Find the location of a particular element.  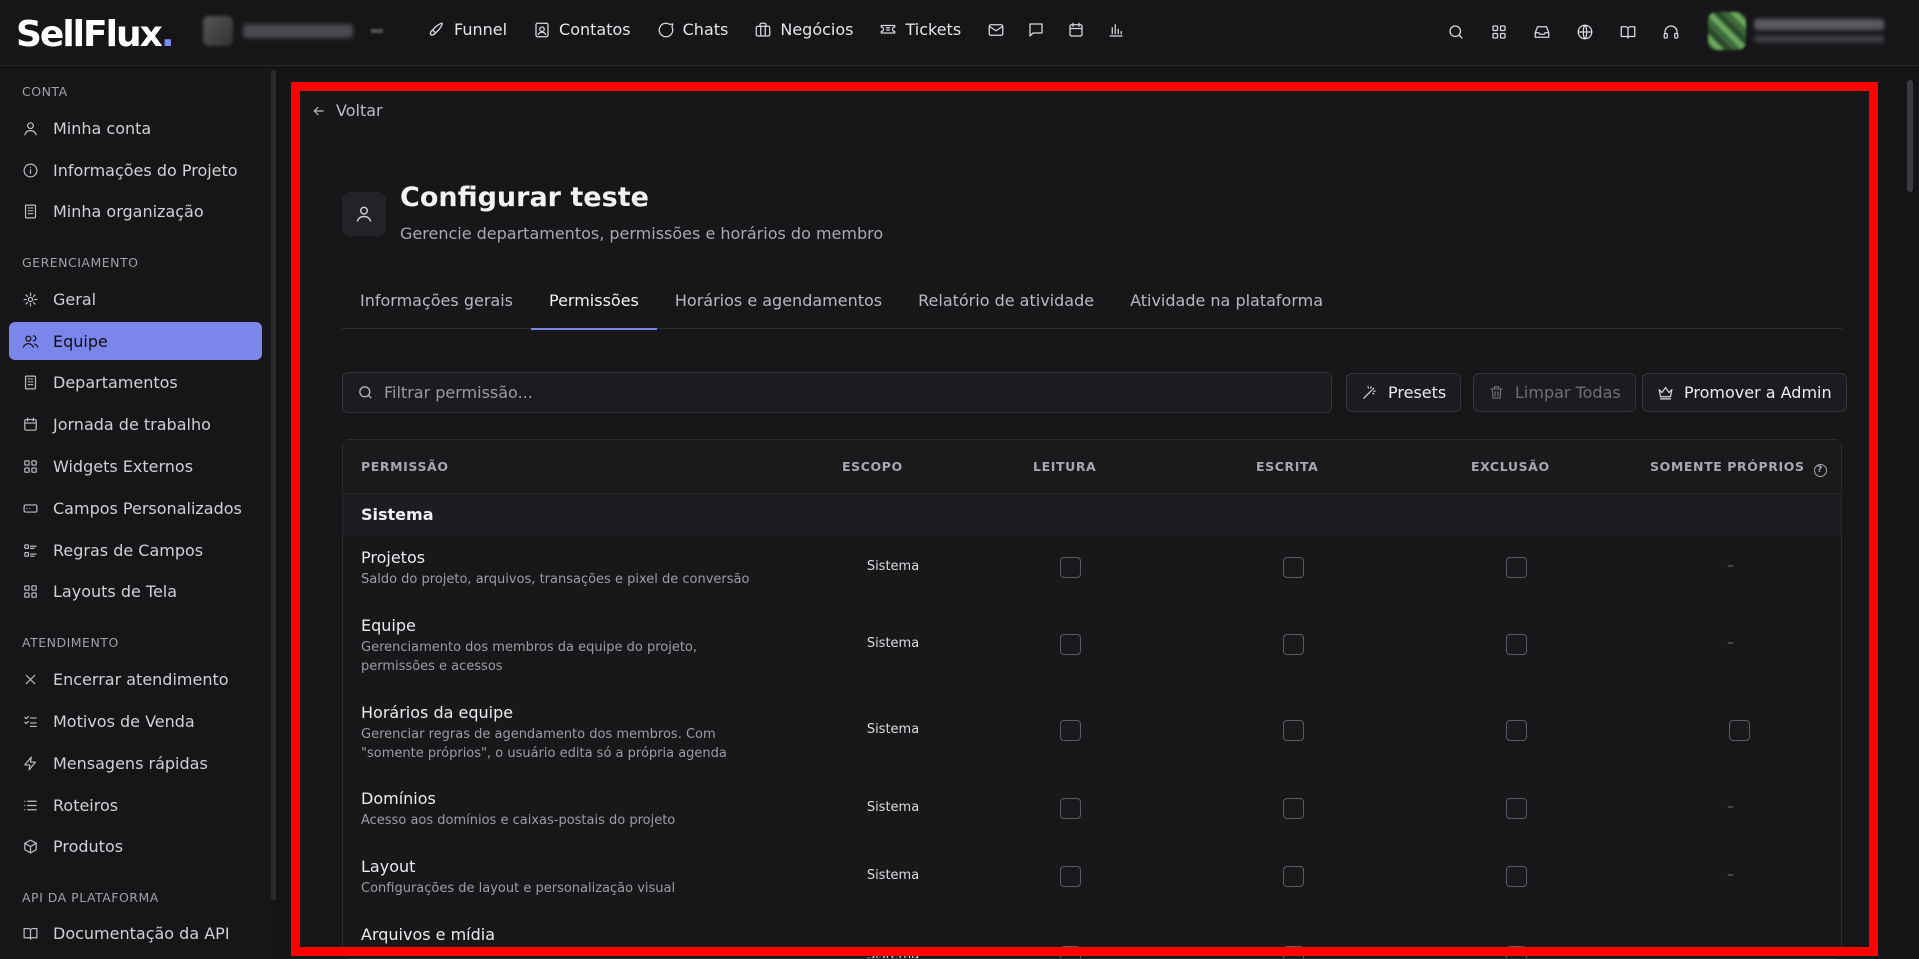

sidebar-item-departamentos: Departamentos is located at coordinates (135, 382).